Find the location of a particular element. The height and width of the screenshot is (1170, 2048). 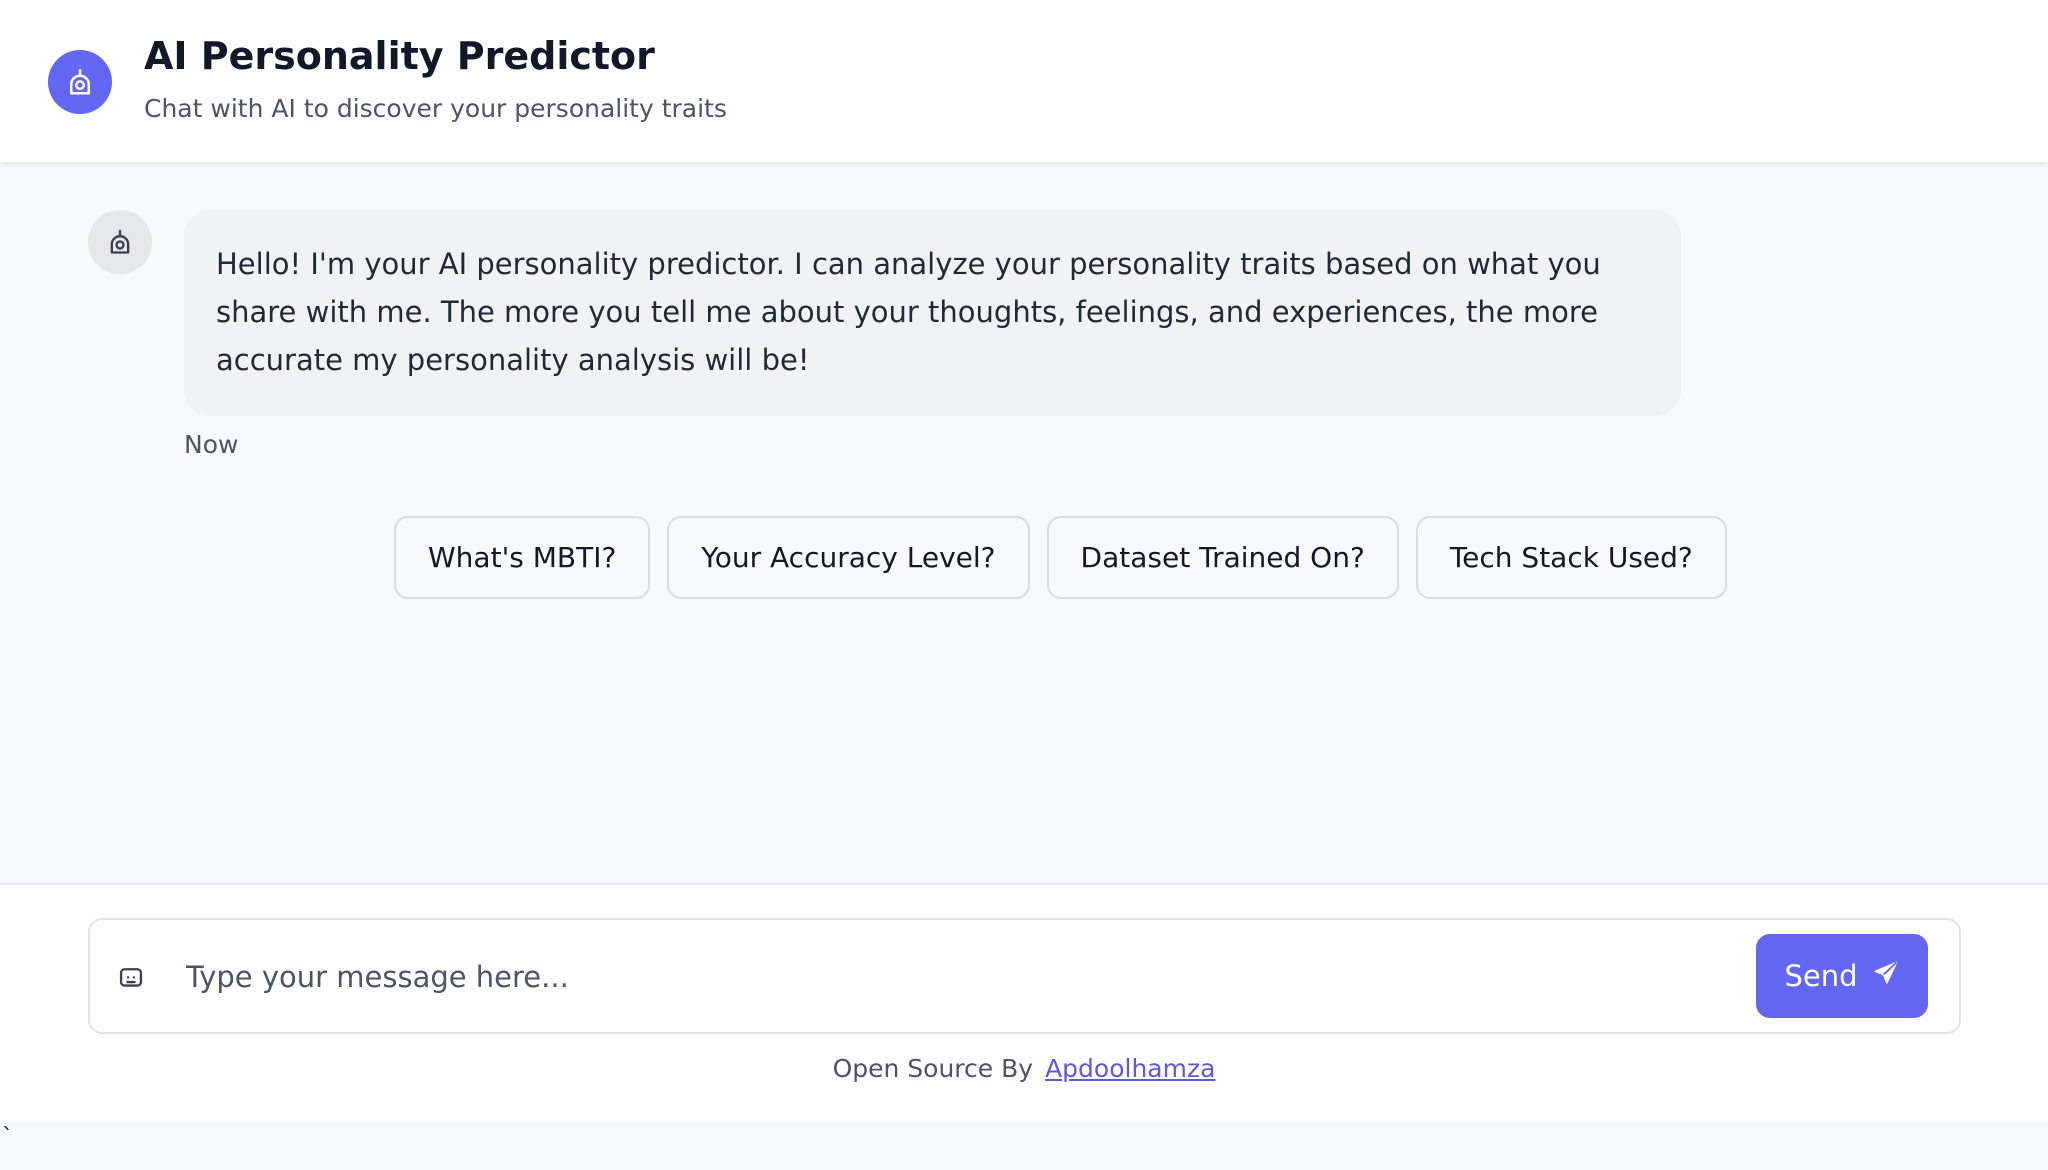

paper-plane-icon is located at coordinates (1886, 976).